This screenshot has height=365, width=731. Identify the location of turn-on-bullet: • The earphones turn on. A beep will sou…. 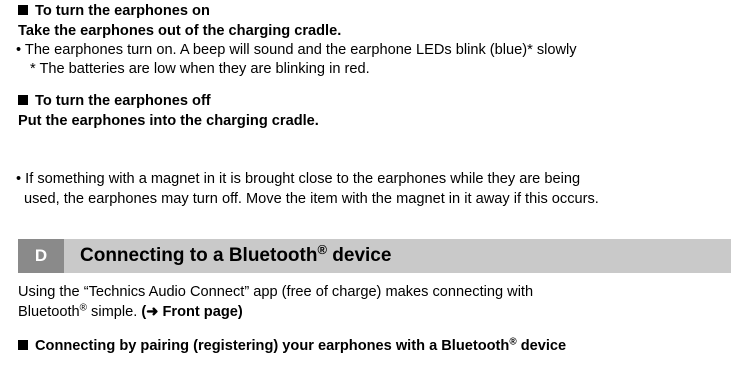
(296, 50).